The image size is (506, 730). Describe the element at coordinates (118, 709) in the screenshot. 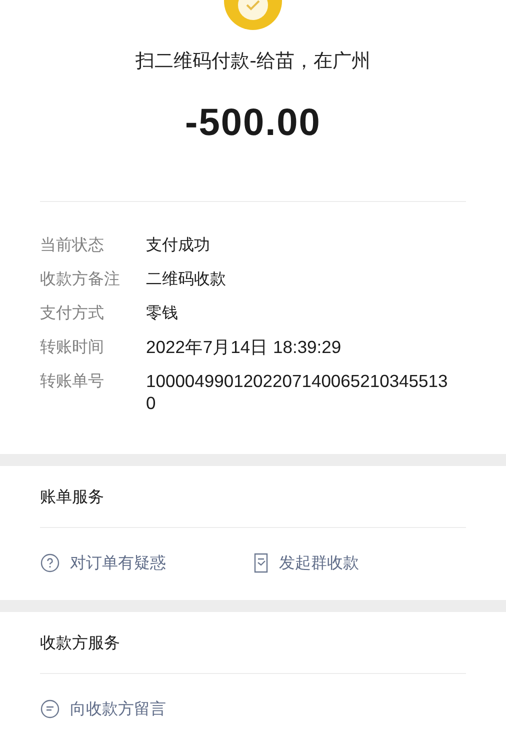

I see `service-link: 向收款方留言` at that location.